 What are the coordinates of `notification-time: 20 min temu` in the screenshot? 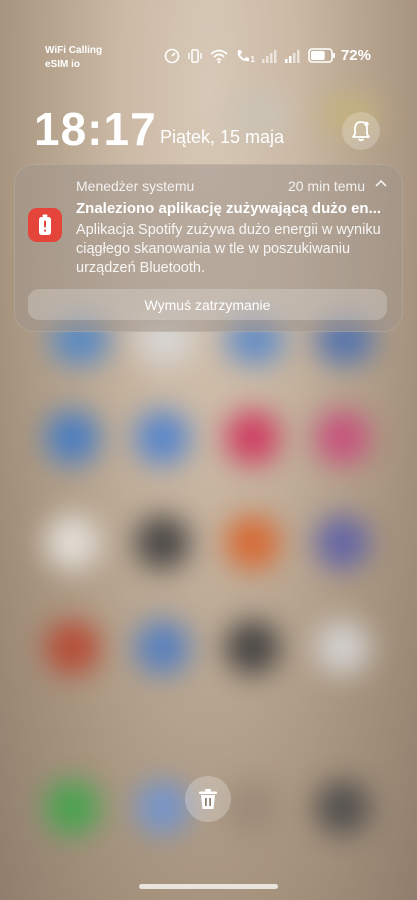 It's located at (326, 186).